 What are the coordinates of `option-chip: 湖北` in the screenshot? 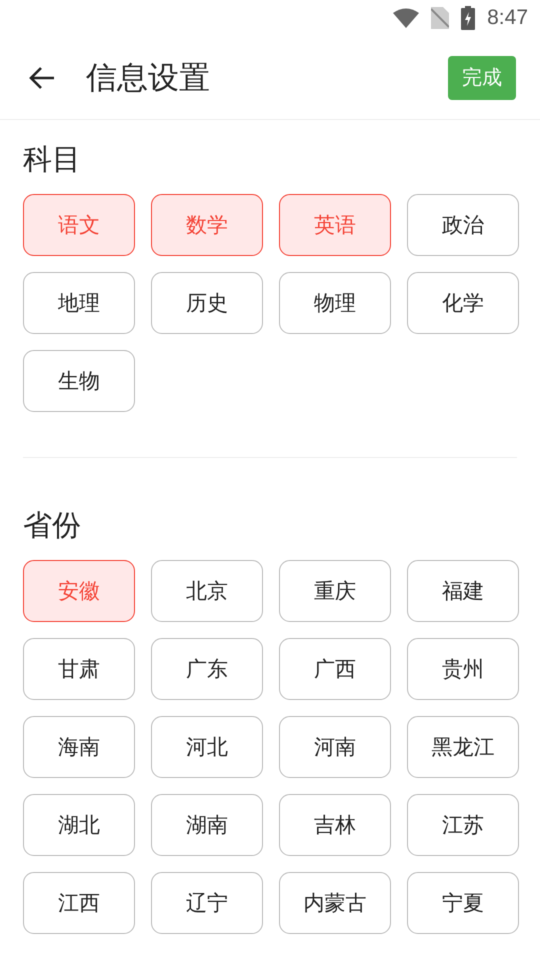 It's located at (79, 825).